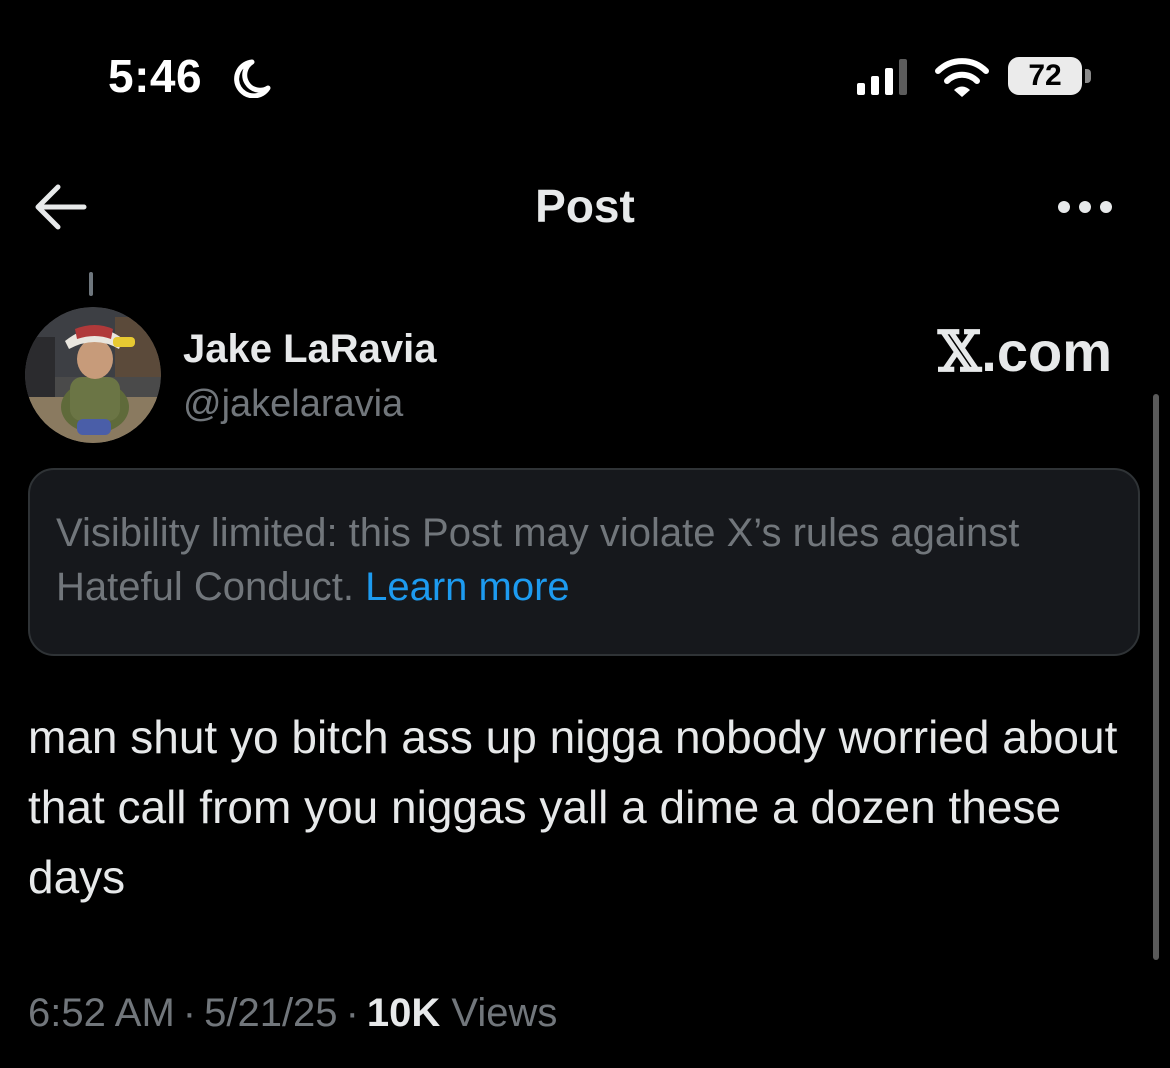  Describe the element at coordinates (310, 349) in the screenshot. I see `author-name: Jake LaRavia` at that location.